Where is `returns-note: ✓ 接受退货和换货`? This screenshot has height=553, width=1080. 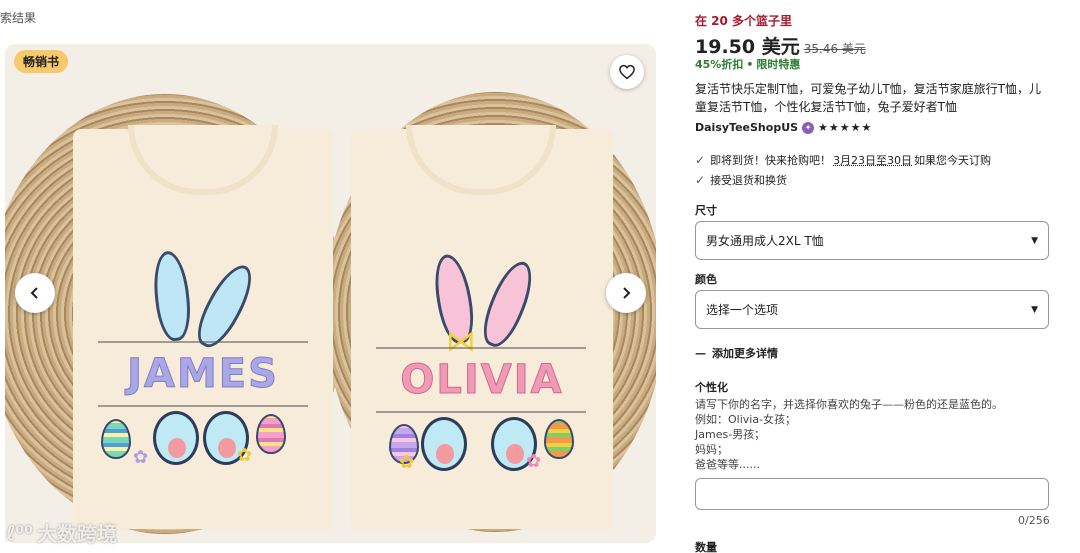
returns-note: ✓ 接受退货和换货 is located at coordinates (741, 180).